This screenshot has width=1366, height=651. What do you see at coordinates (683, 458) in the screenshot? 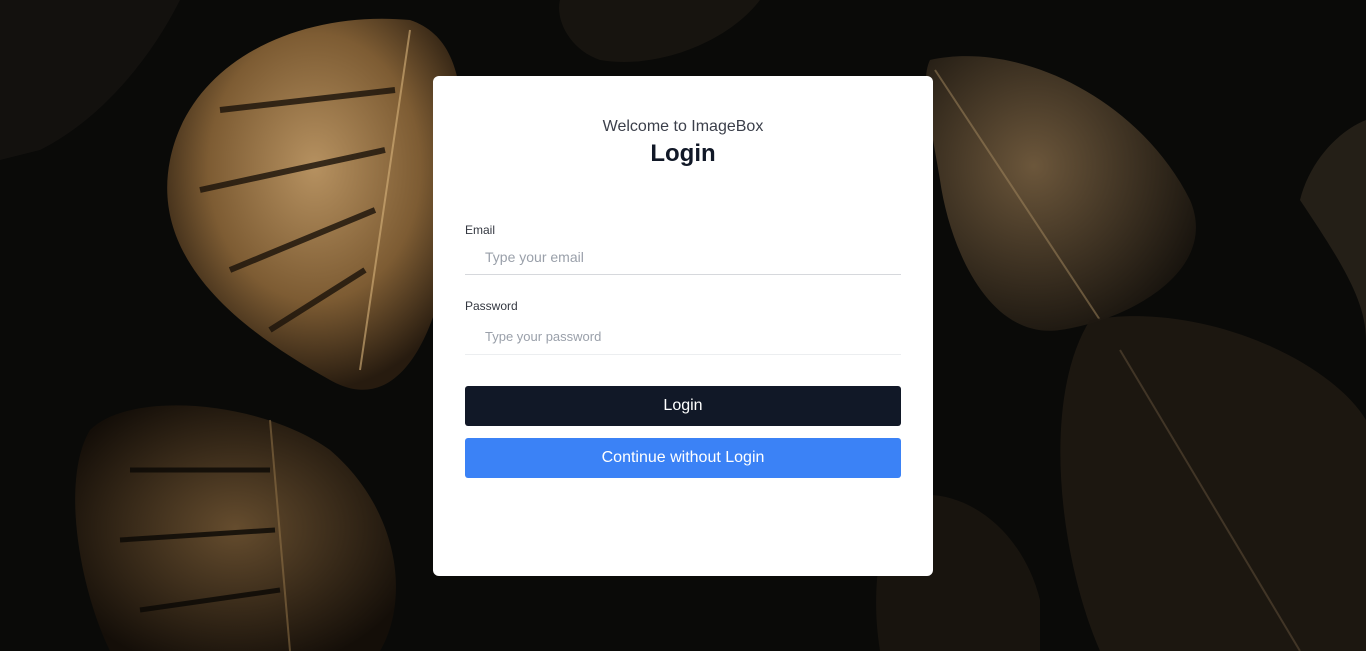
I see `continue-without-login-button: Continue without Login` at bounding box center [683, 458].